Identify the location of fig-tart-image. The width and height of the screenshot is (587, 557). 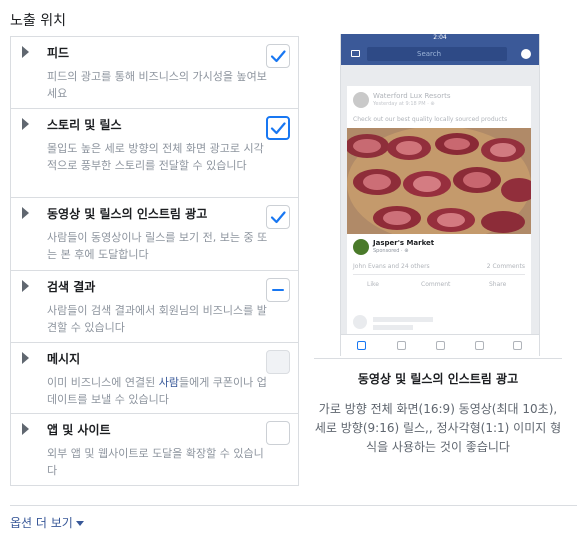
(439, 181).